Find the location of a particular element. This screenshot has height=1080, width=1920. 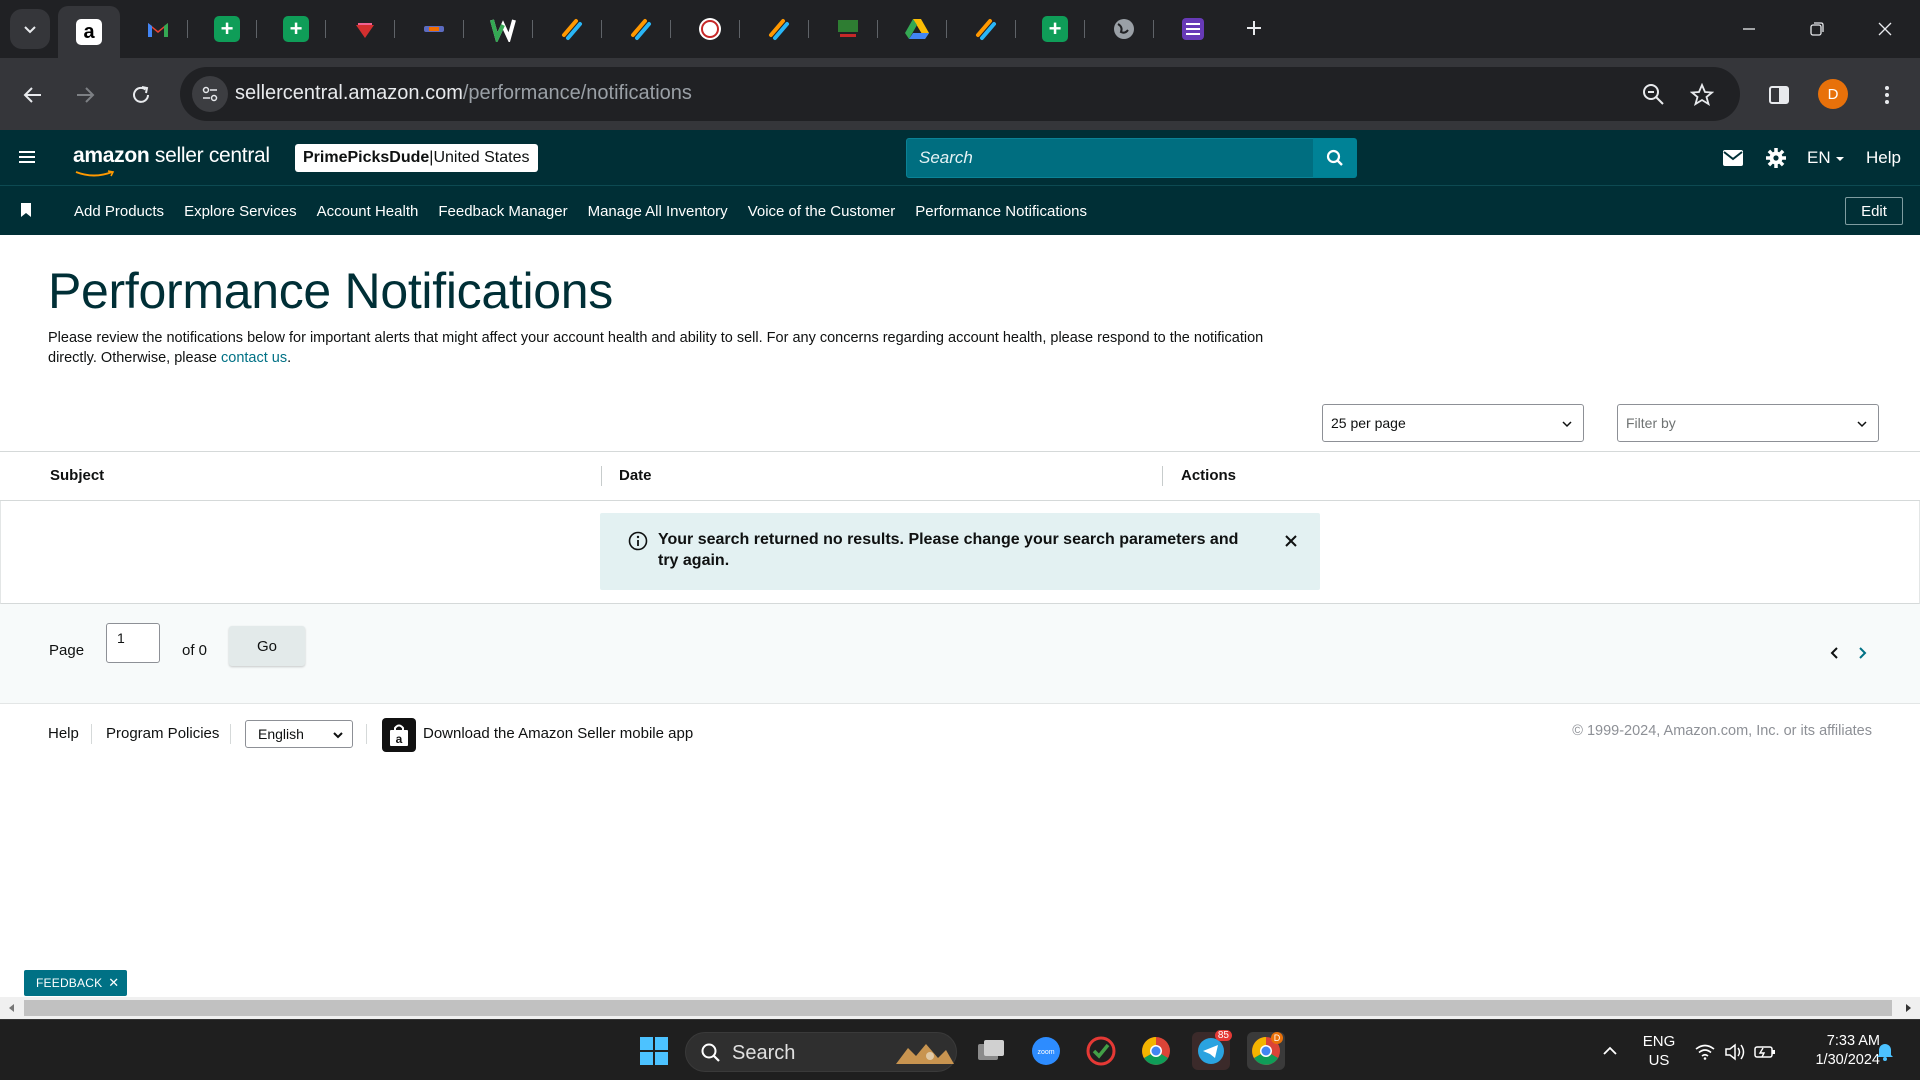

tab-drive is located at coordinates (917, 29).